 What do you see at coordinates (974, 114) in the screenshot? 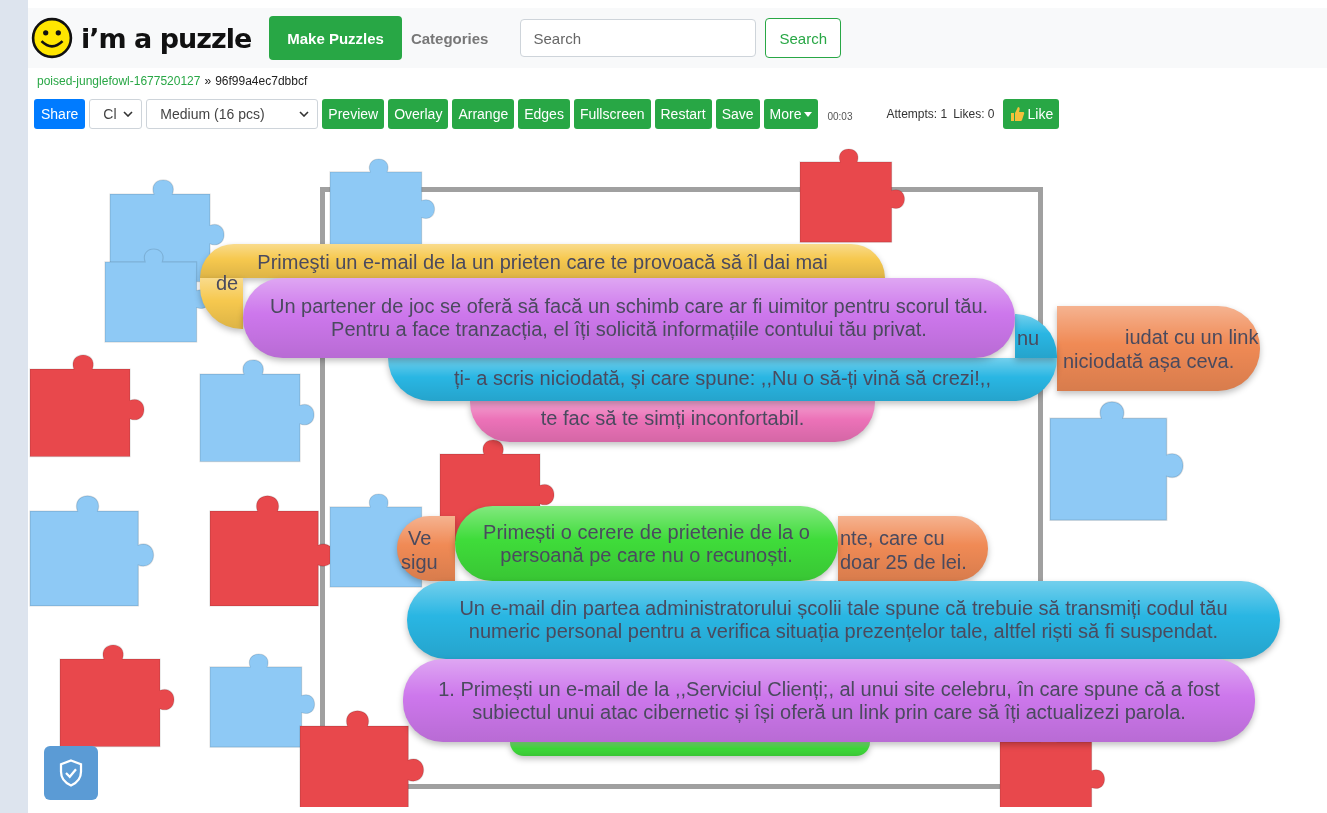
I see `likes-count: Likes: 0` at bounding box center [974, 114].